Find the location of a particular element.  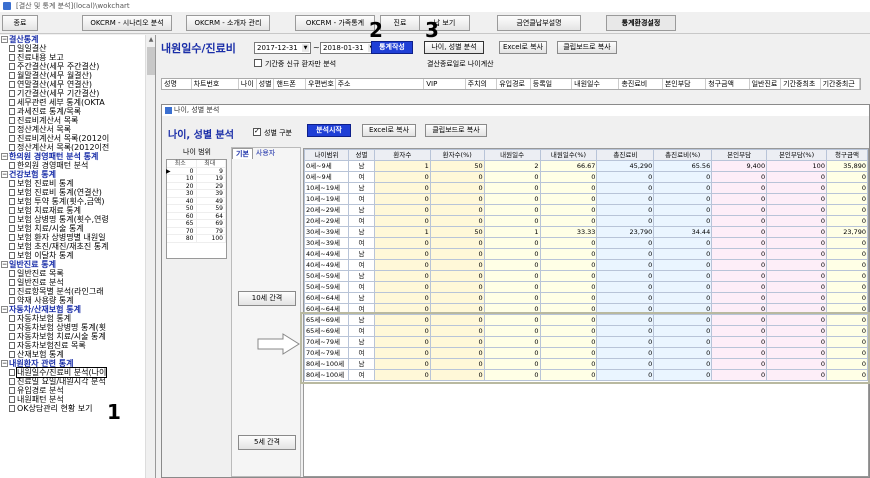

collapse-icon: − is located at coordinates (4, 39).